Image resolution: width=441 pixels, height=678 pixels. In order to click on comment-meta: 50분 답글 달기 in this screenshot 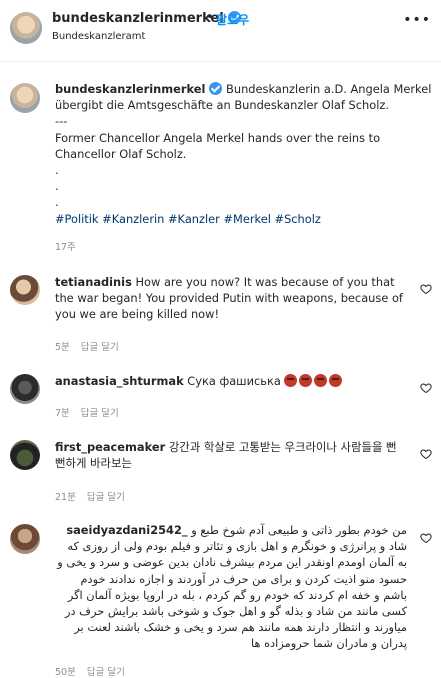, I will do `click(90, 671)`.